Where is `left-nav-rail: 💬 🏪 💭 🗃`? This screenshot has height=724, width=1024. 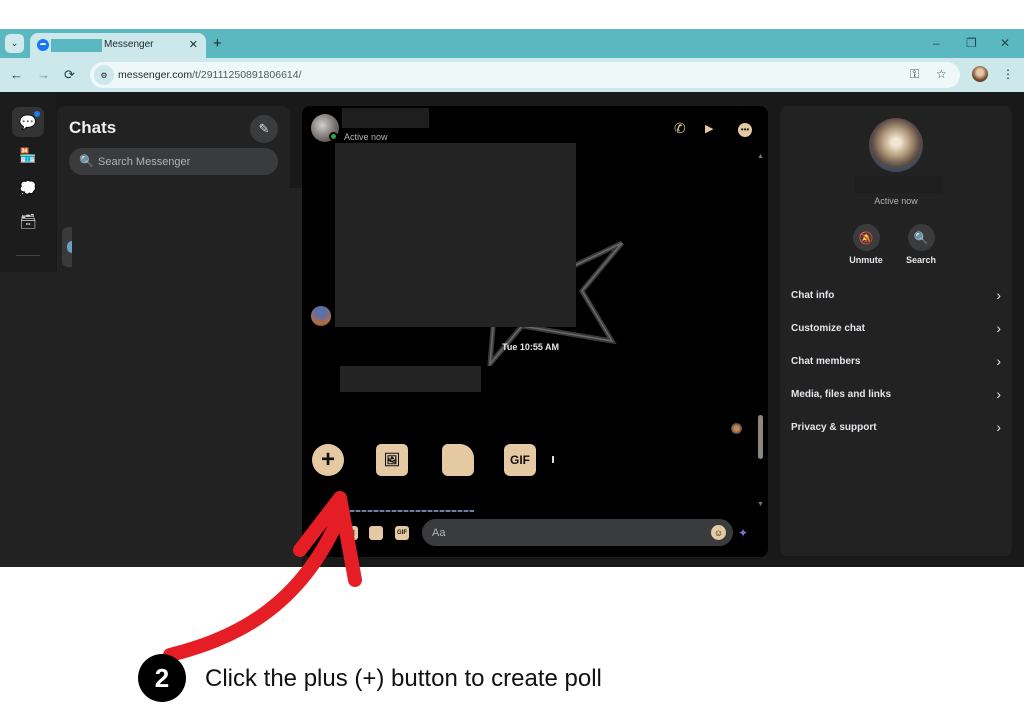
left-nav-rail: 💬 🏪 💭 🗃 is located at coordinates (28, 182).